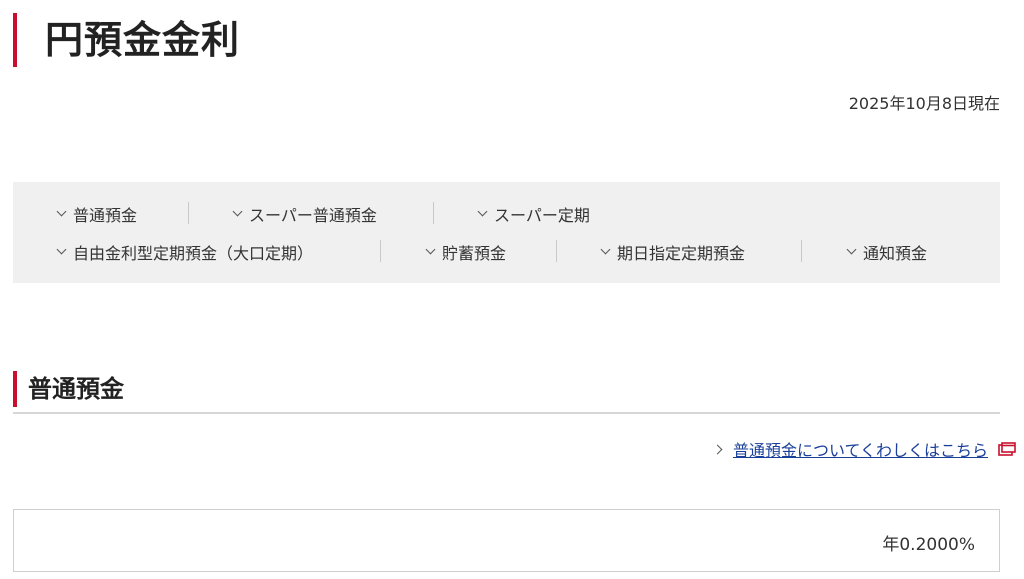  I want to click on page-title: 円預金金利, so click(143, 40).